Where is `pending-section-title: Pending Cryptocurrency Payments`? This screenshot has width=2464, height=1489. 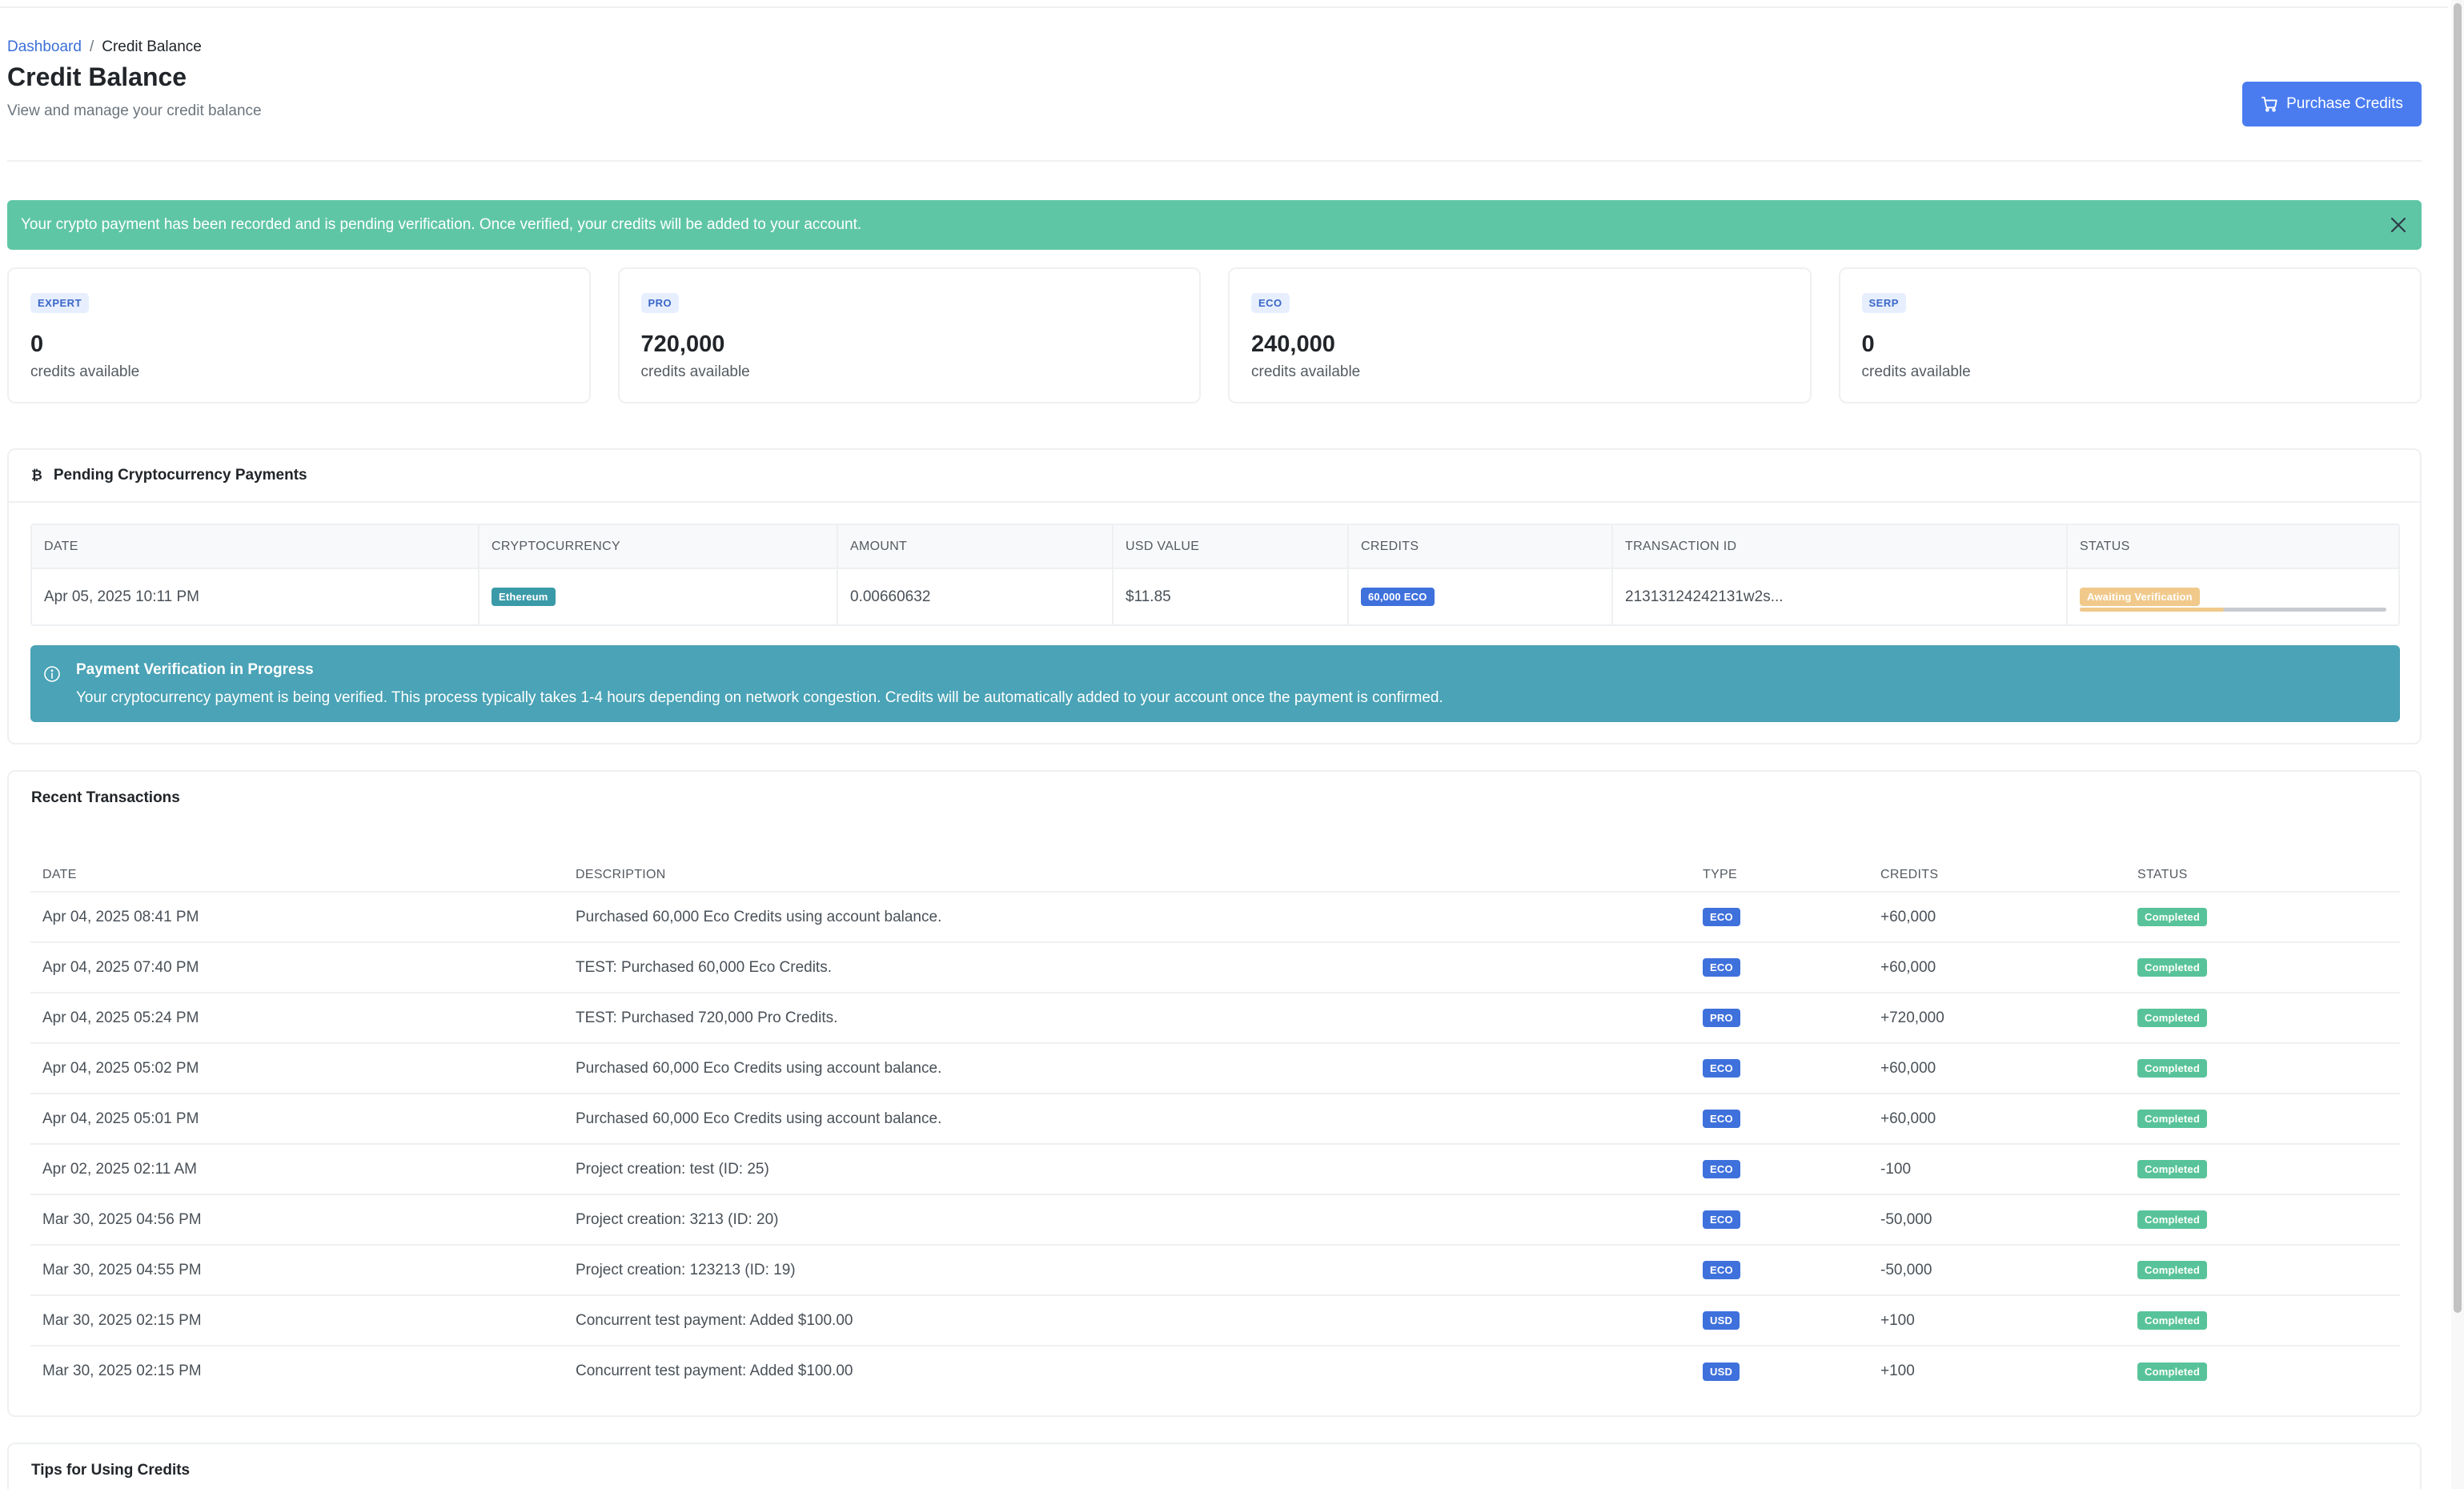
pending-section-title: Pending Cryptocurrency Payments is located at coordinates (180, 475).